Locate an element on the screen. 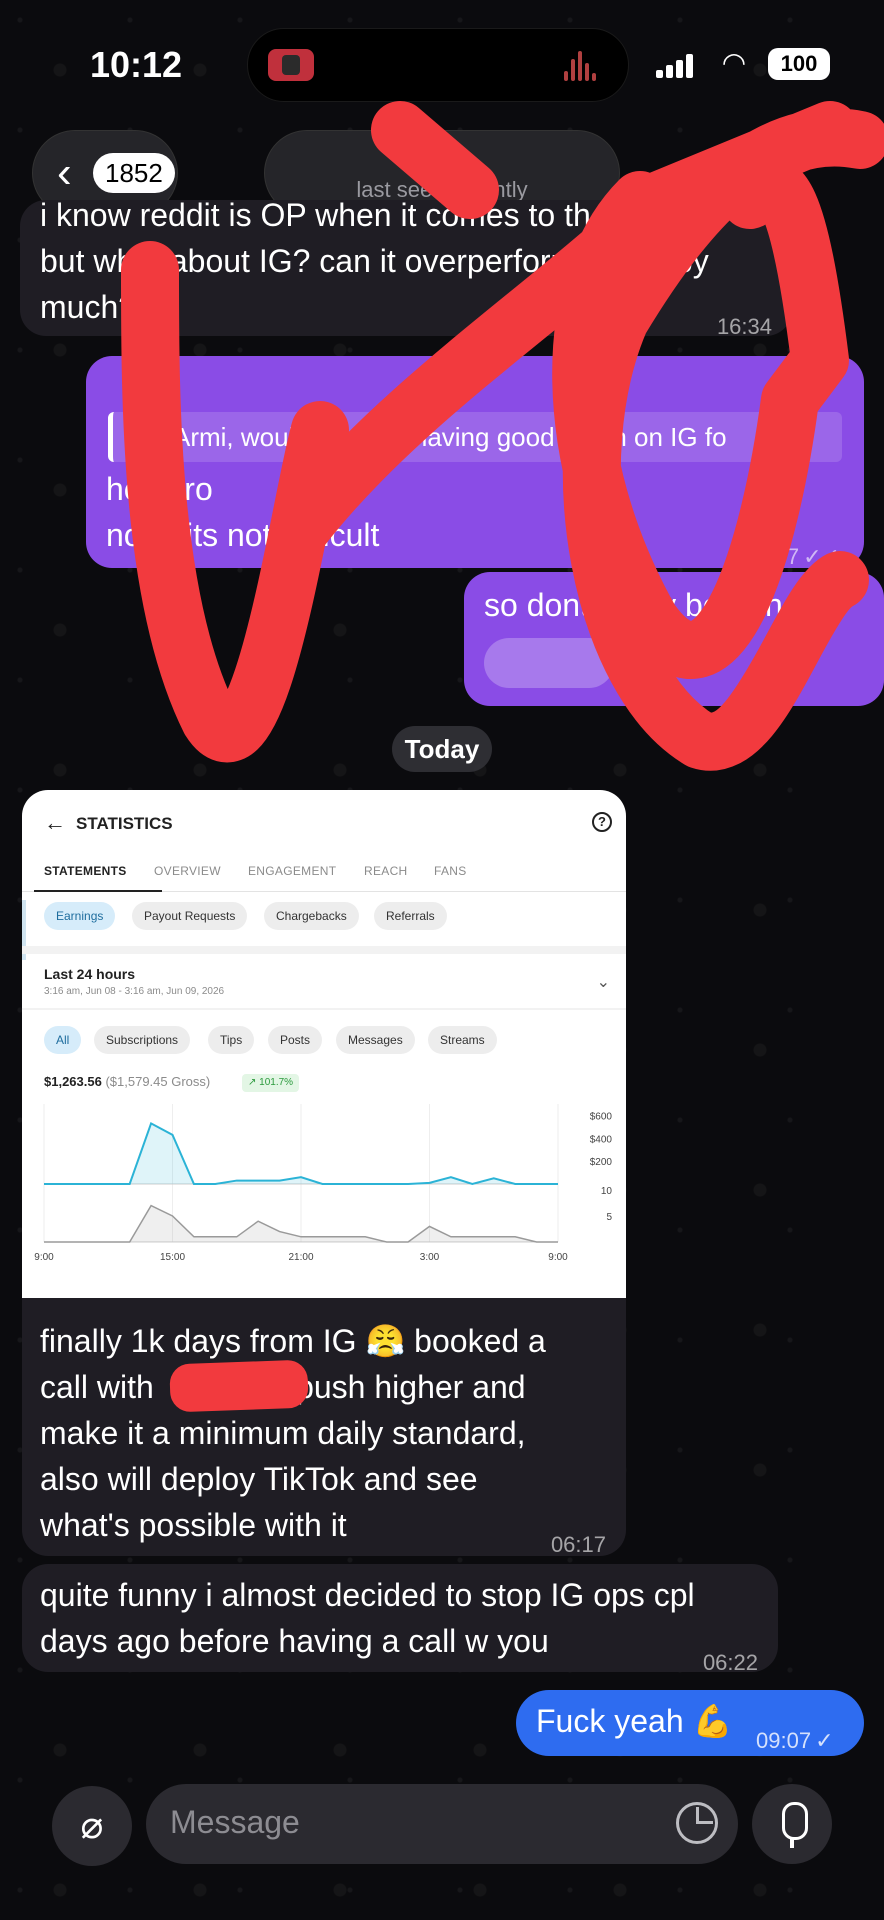 The width and height of the screenshot is (884, 1920). tab-fans: FANS is located at coordinates (450, 871).